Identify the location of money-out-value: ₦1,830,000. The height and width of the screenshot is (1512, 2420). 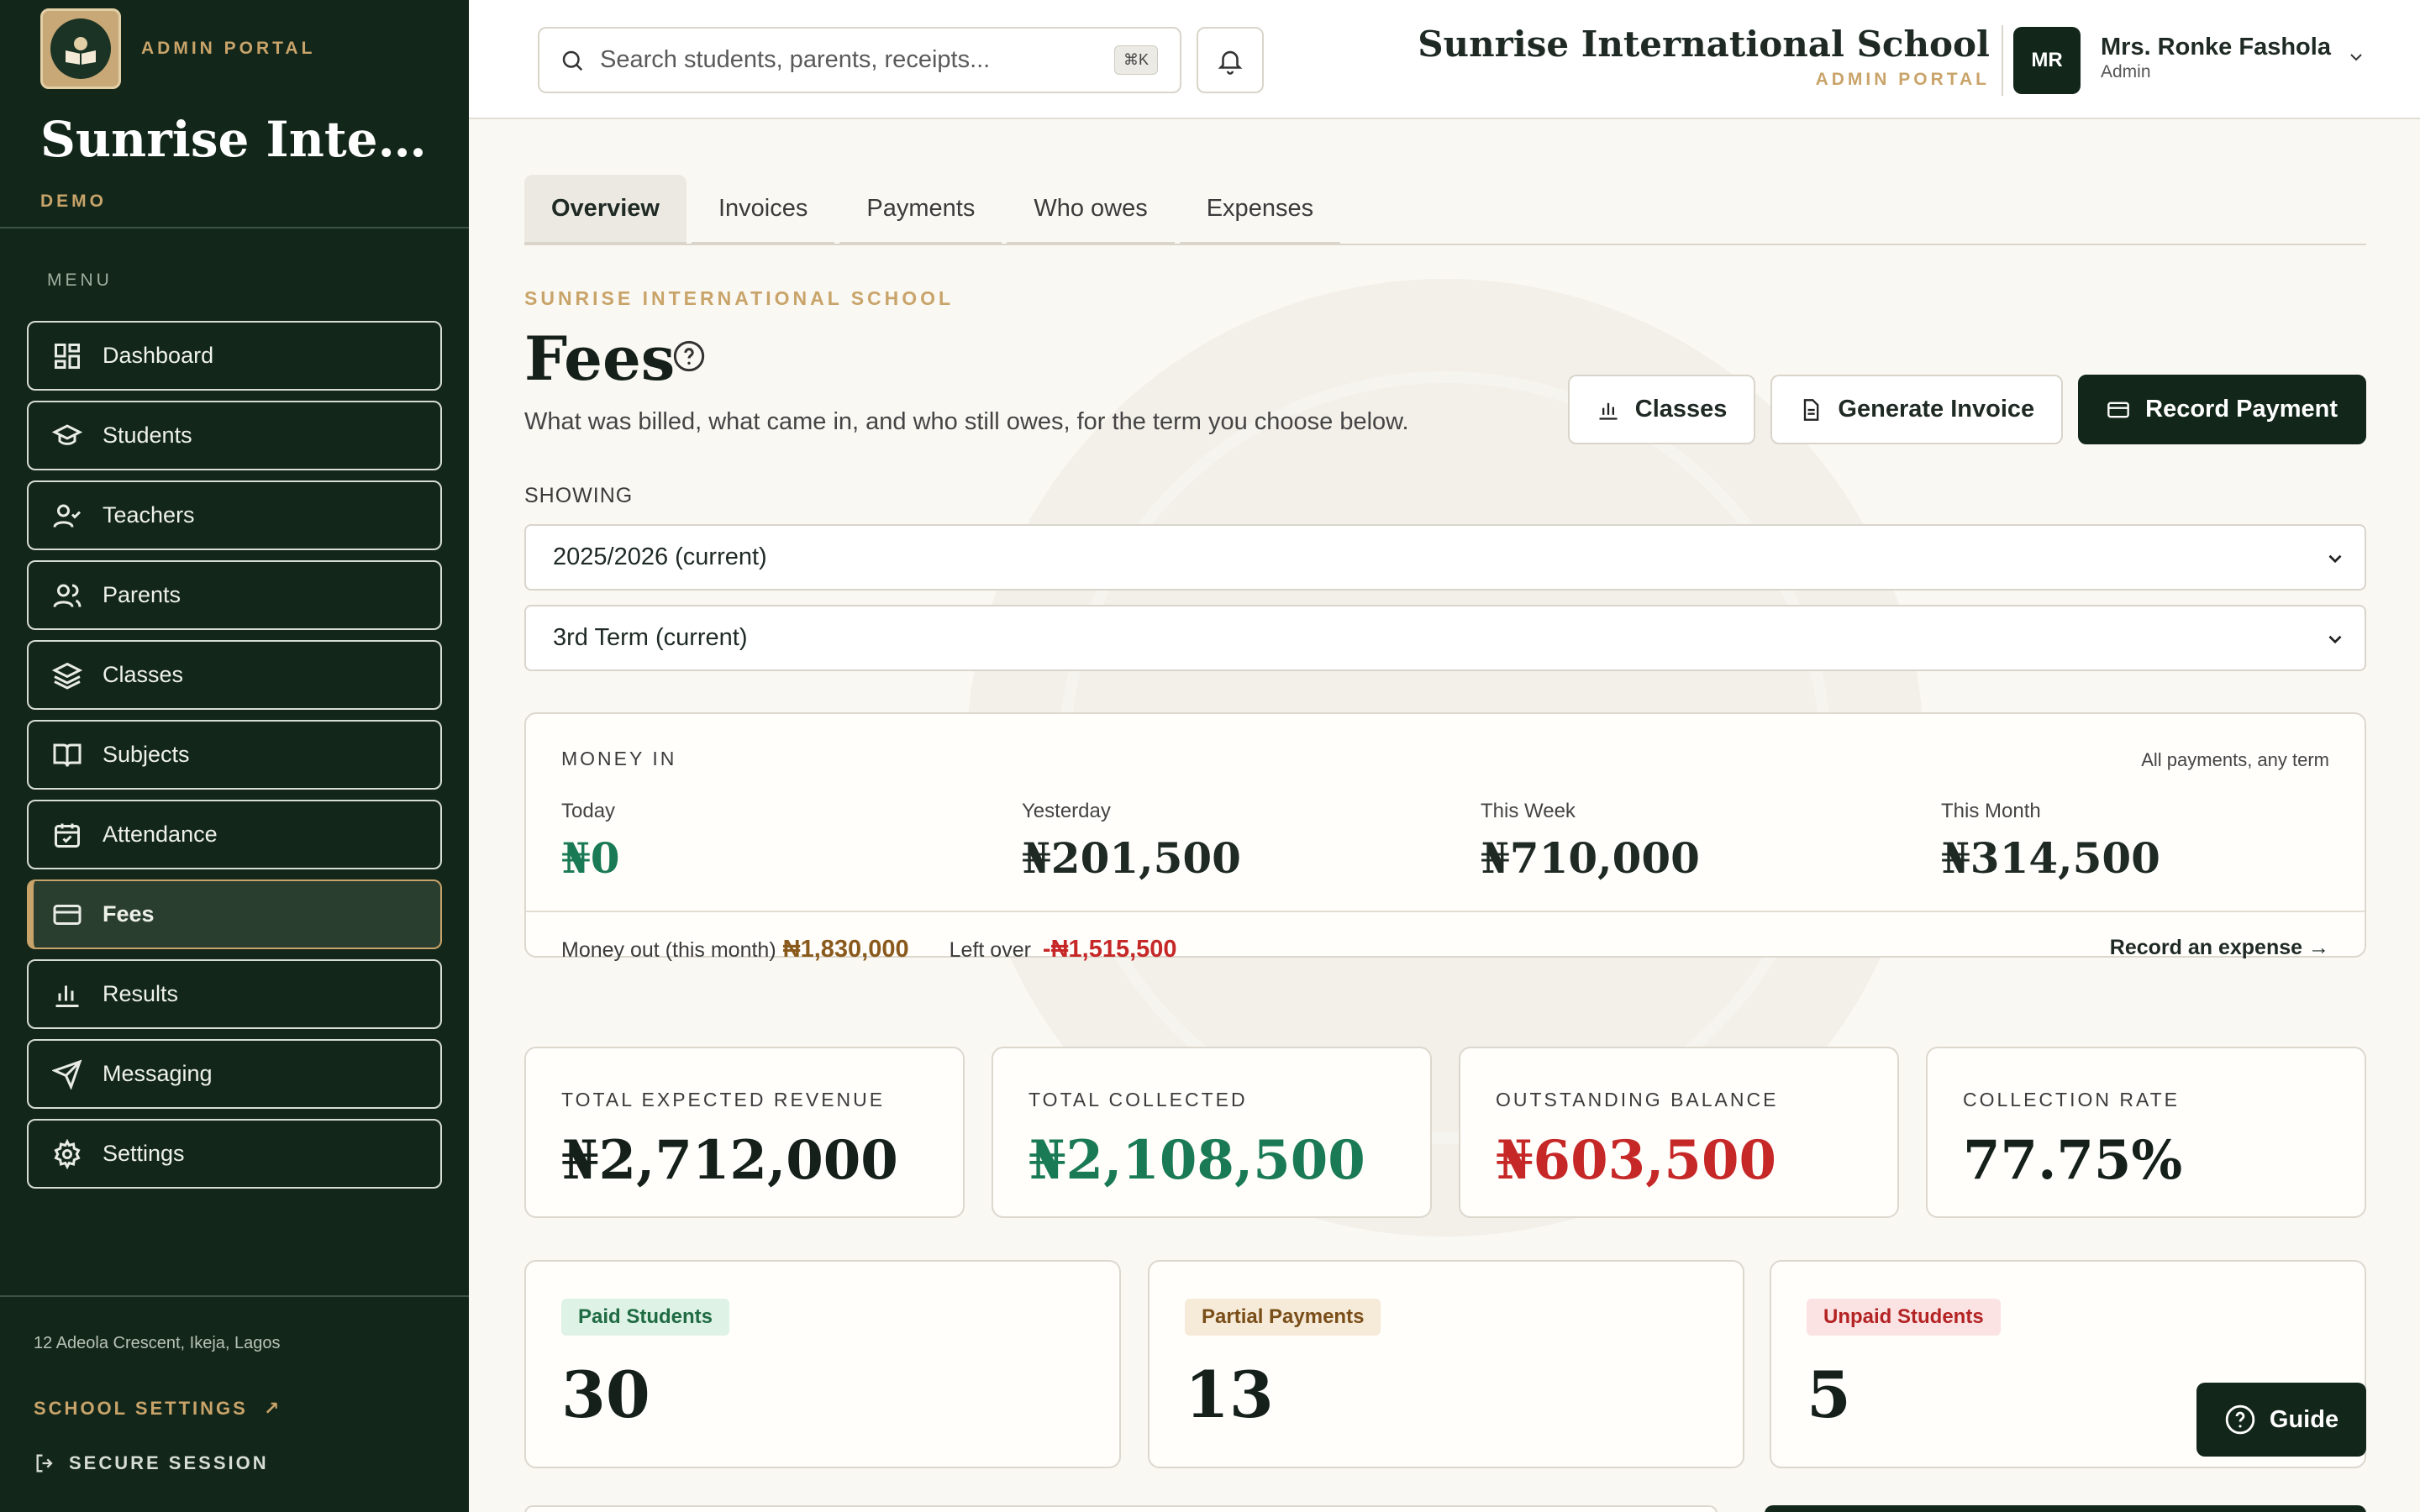
(845, 949).